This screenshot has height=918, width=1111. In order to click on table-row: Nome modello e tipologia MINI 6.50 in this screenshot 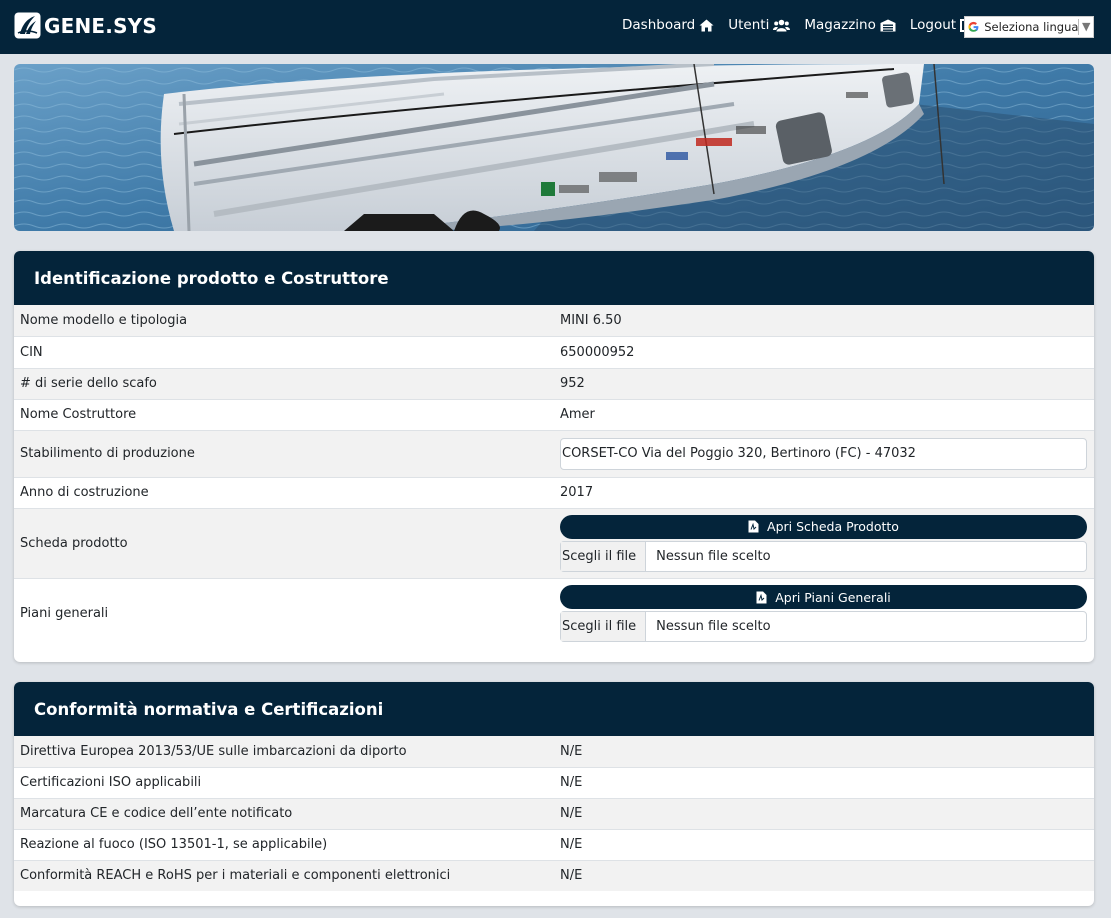, I will do `click(554, 320)`.